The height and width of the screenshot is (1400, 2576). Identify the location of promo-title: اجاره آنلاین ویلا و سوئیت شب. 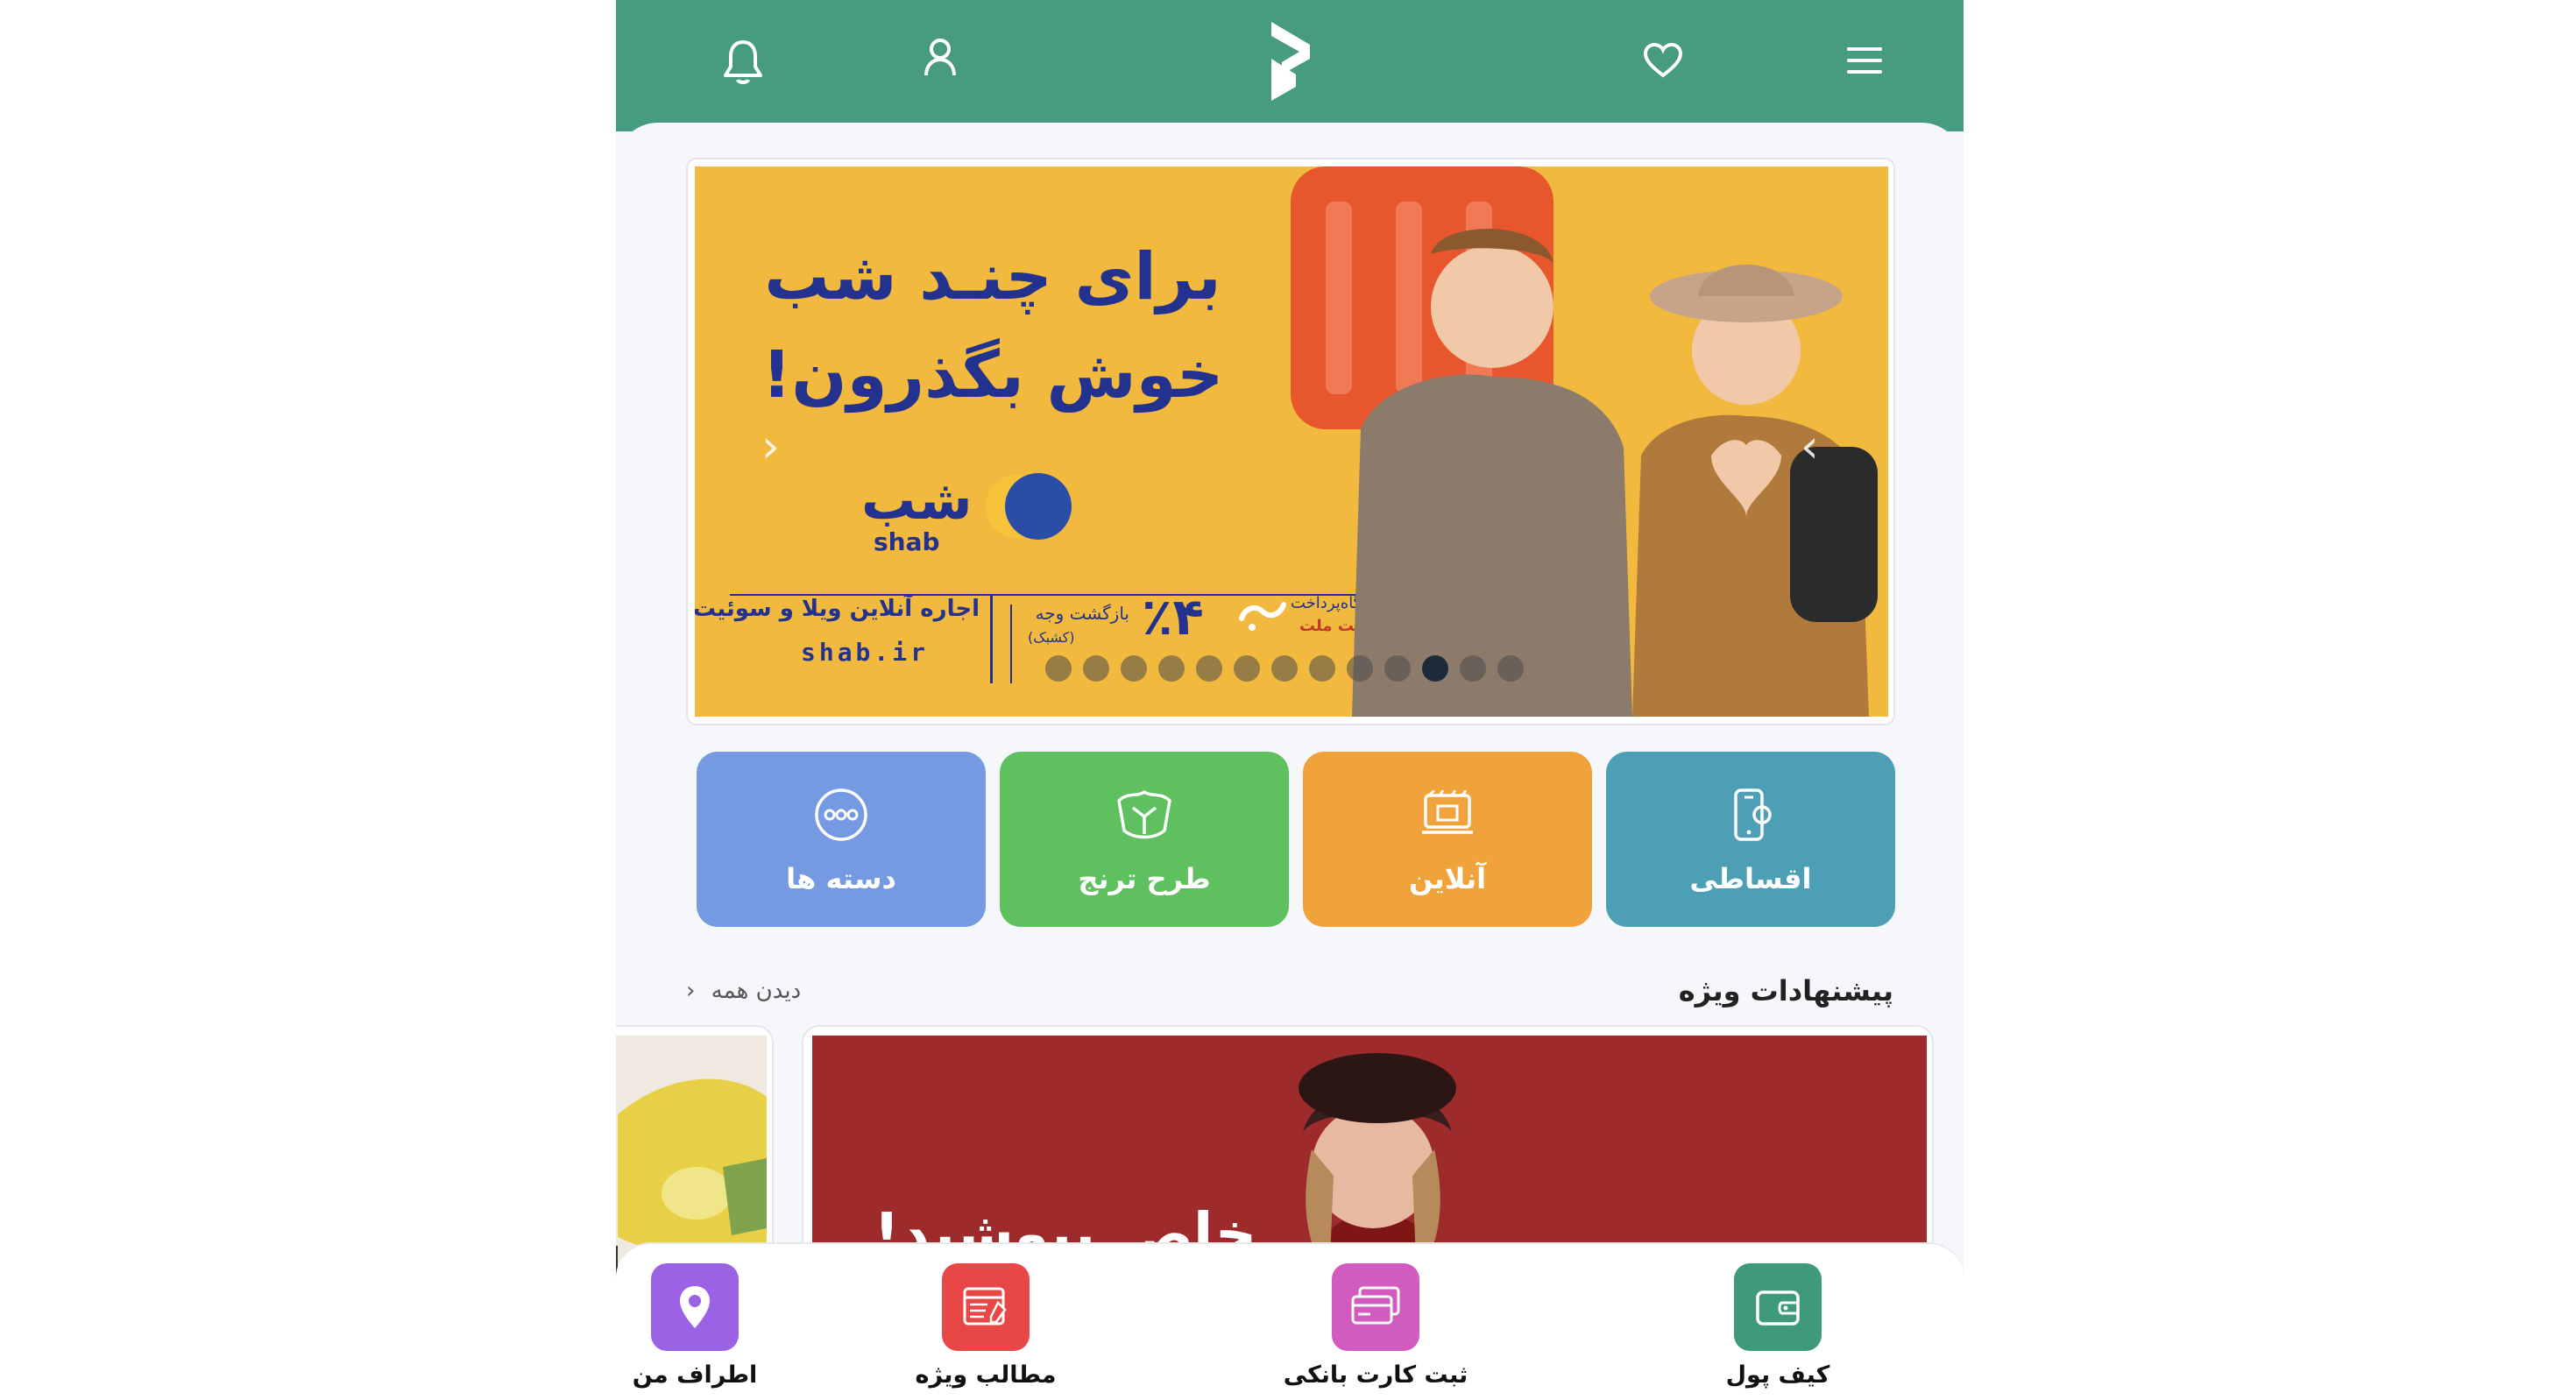
(837, 609).